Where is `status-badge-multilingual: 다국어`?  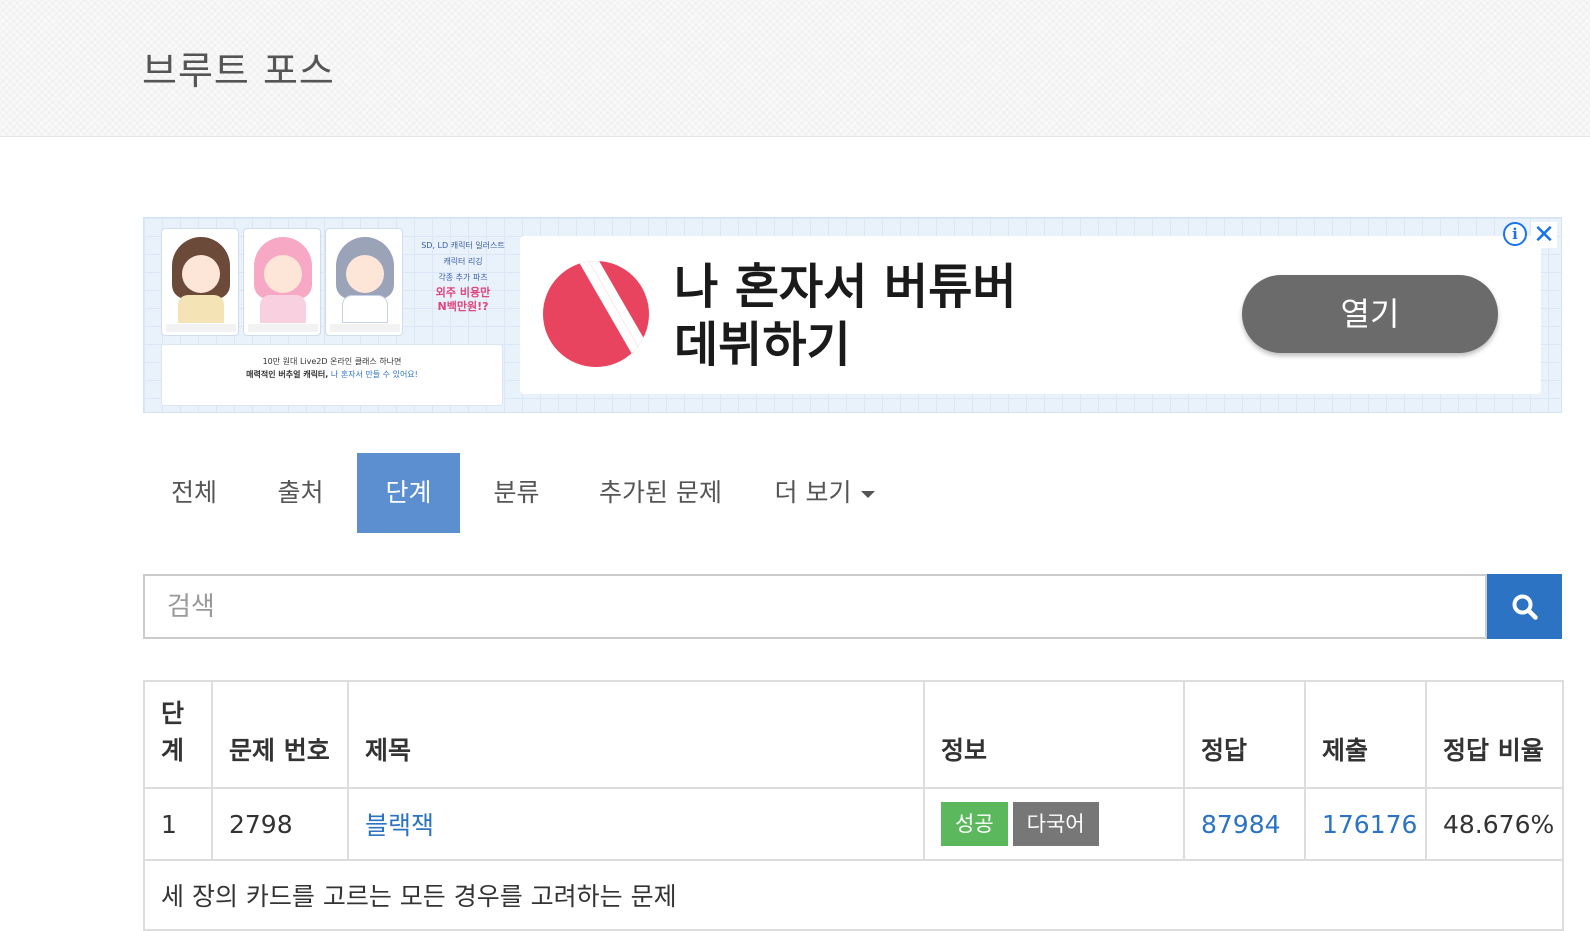 status-badge-multilingual: 다국어 is located at coordinates (1055, 824).